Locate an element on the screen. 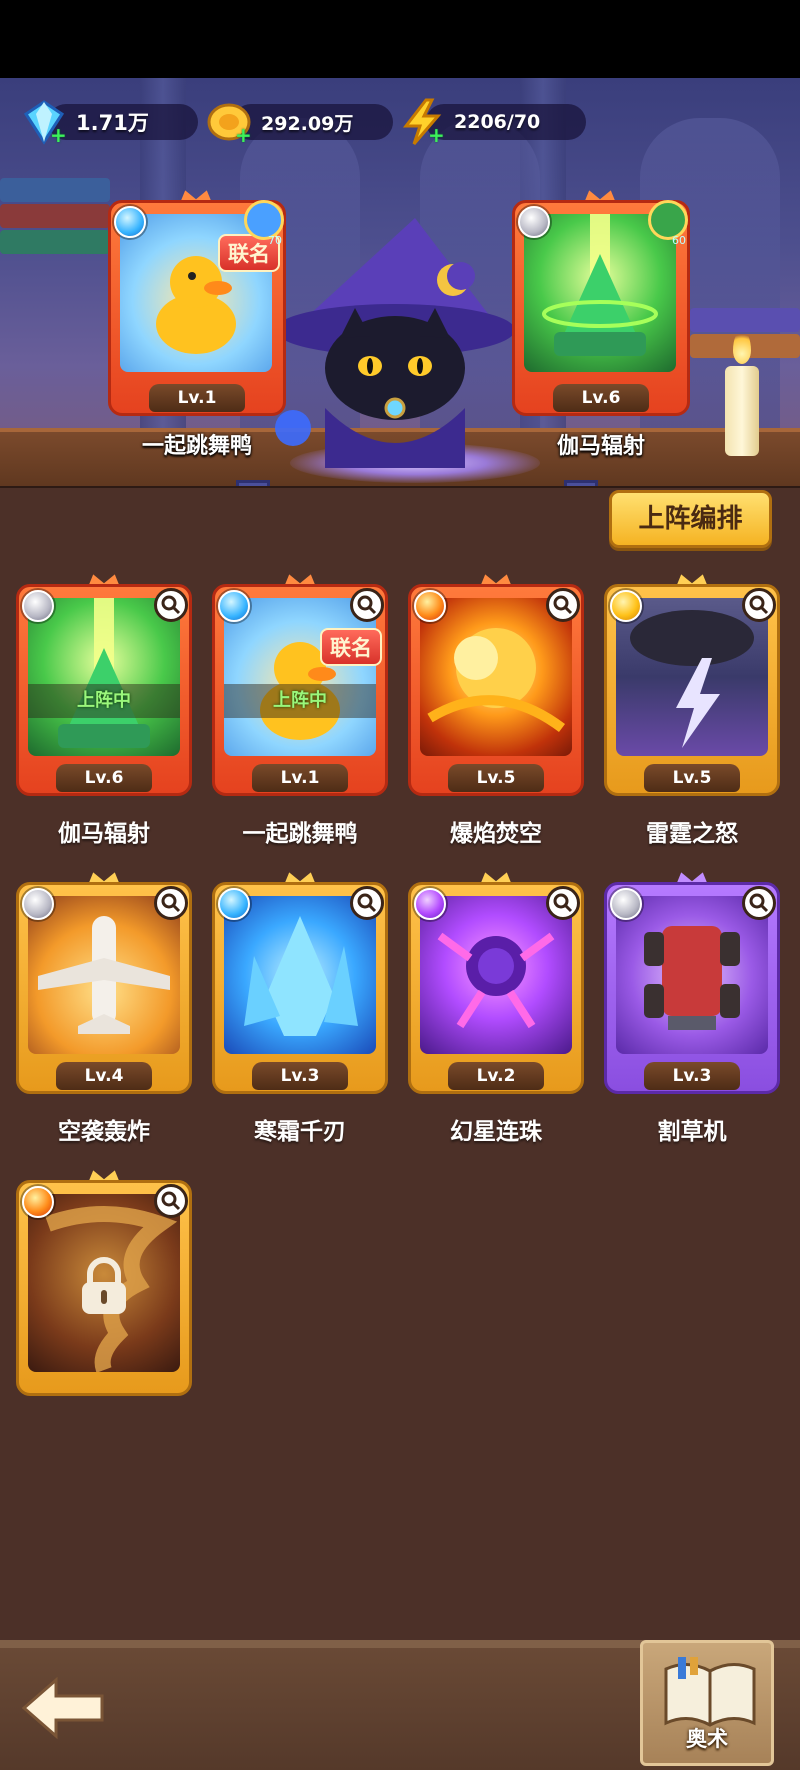  card-dancing-duck: 上阵中 联名 Lv.1 is located at coordinates (300, 685).